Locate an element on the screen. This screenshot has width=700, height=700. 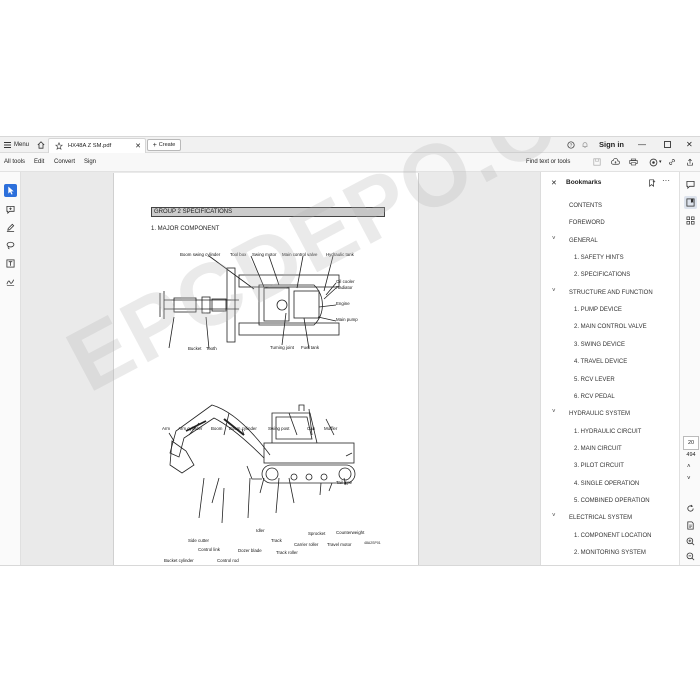
bookmark-item: 2. MONITORING SYSTEM is located at coordinates (610, 553).